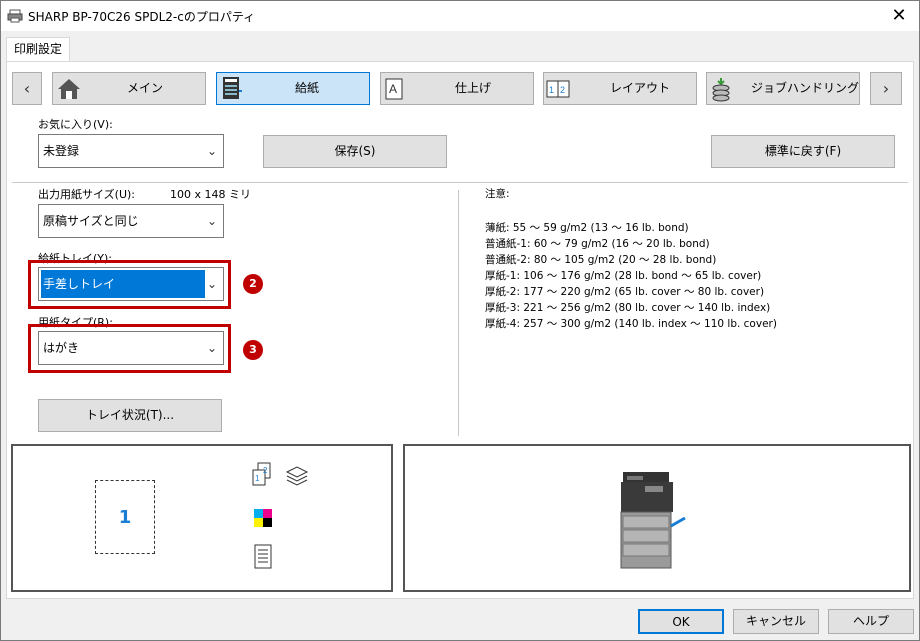 This screenshot has height=641, width=920. I want to click on finishing-a-icon: A, so click(394, 89).